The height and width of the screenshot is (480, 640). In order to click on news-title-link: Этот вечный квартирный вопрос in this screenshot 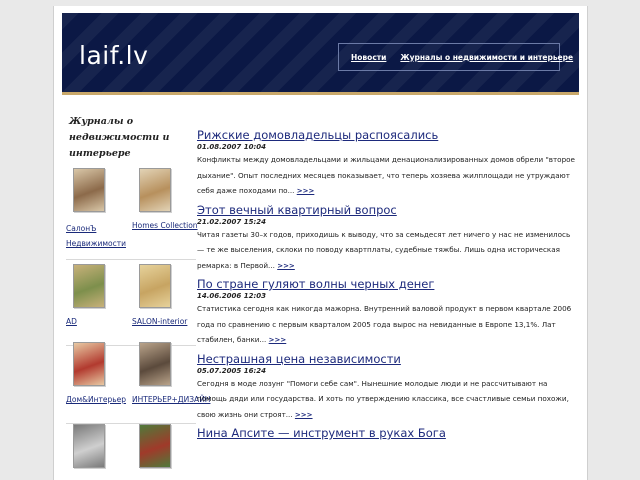, I will do `click(387, 210)`.